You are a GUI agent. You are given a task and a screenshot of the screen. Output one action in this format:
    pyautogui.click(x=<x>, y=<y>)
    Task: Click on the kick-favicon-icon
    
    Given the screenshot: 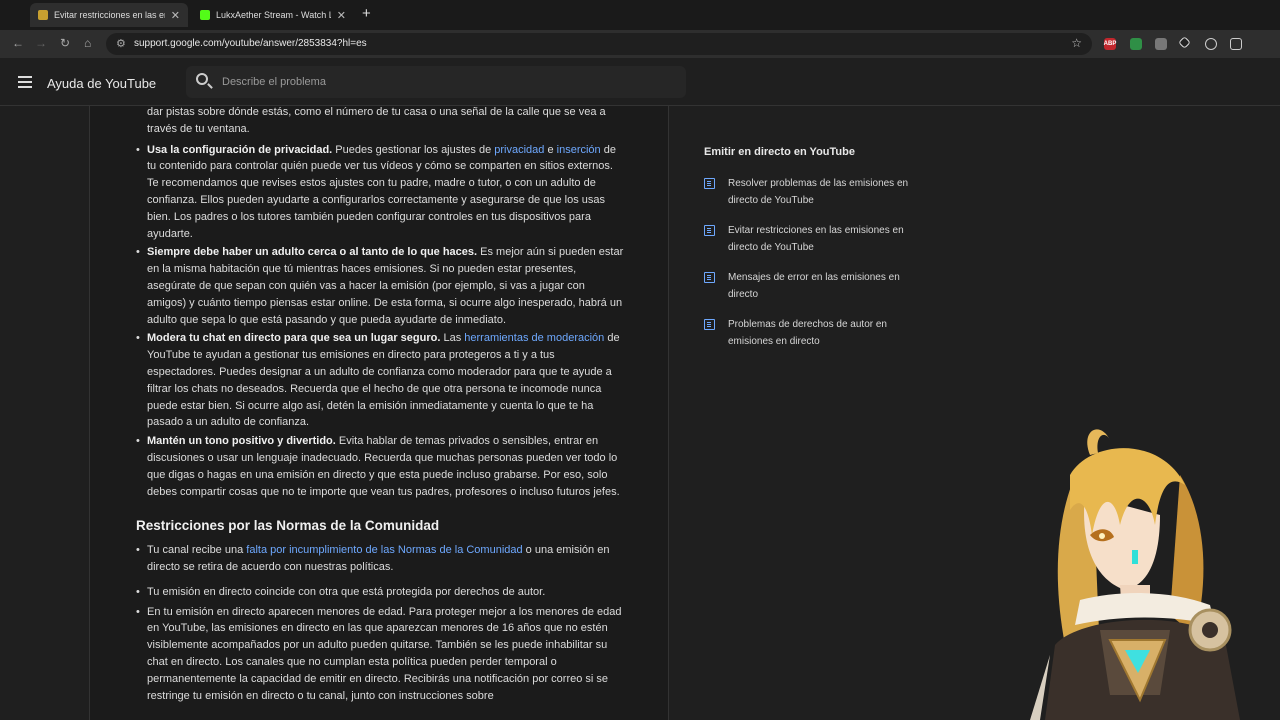 What is the action you would take?
    pyautogui.click(x=205, y=15)
    